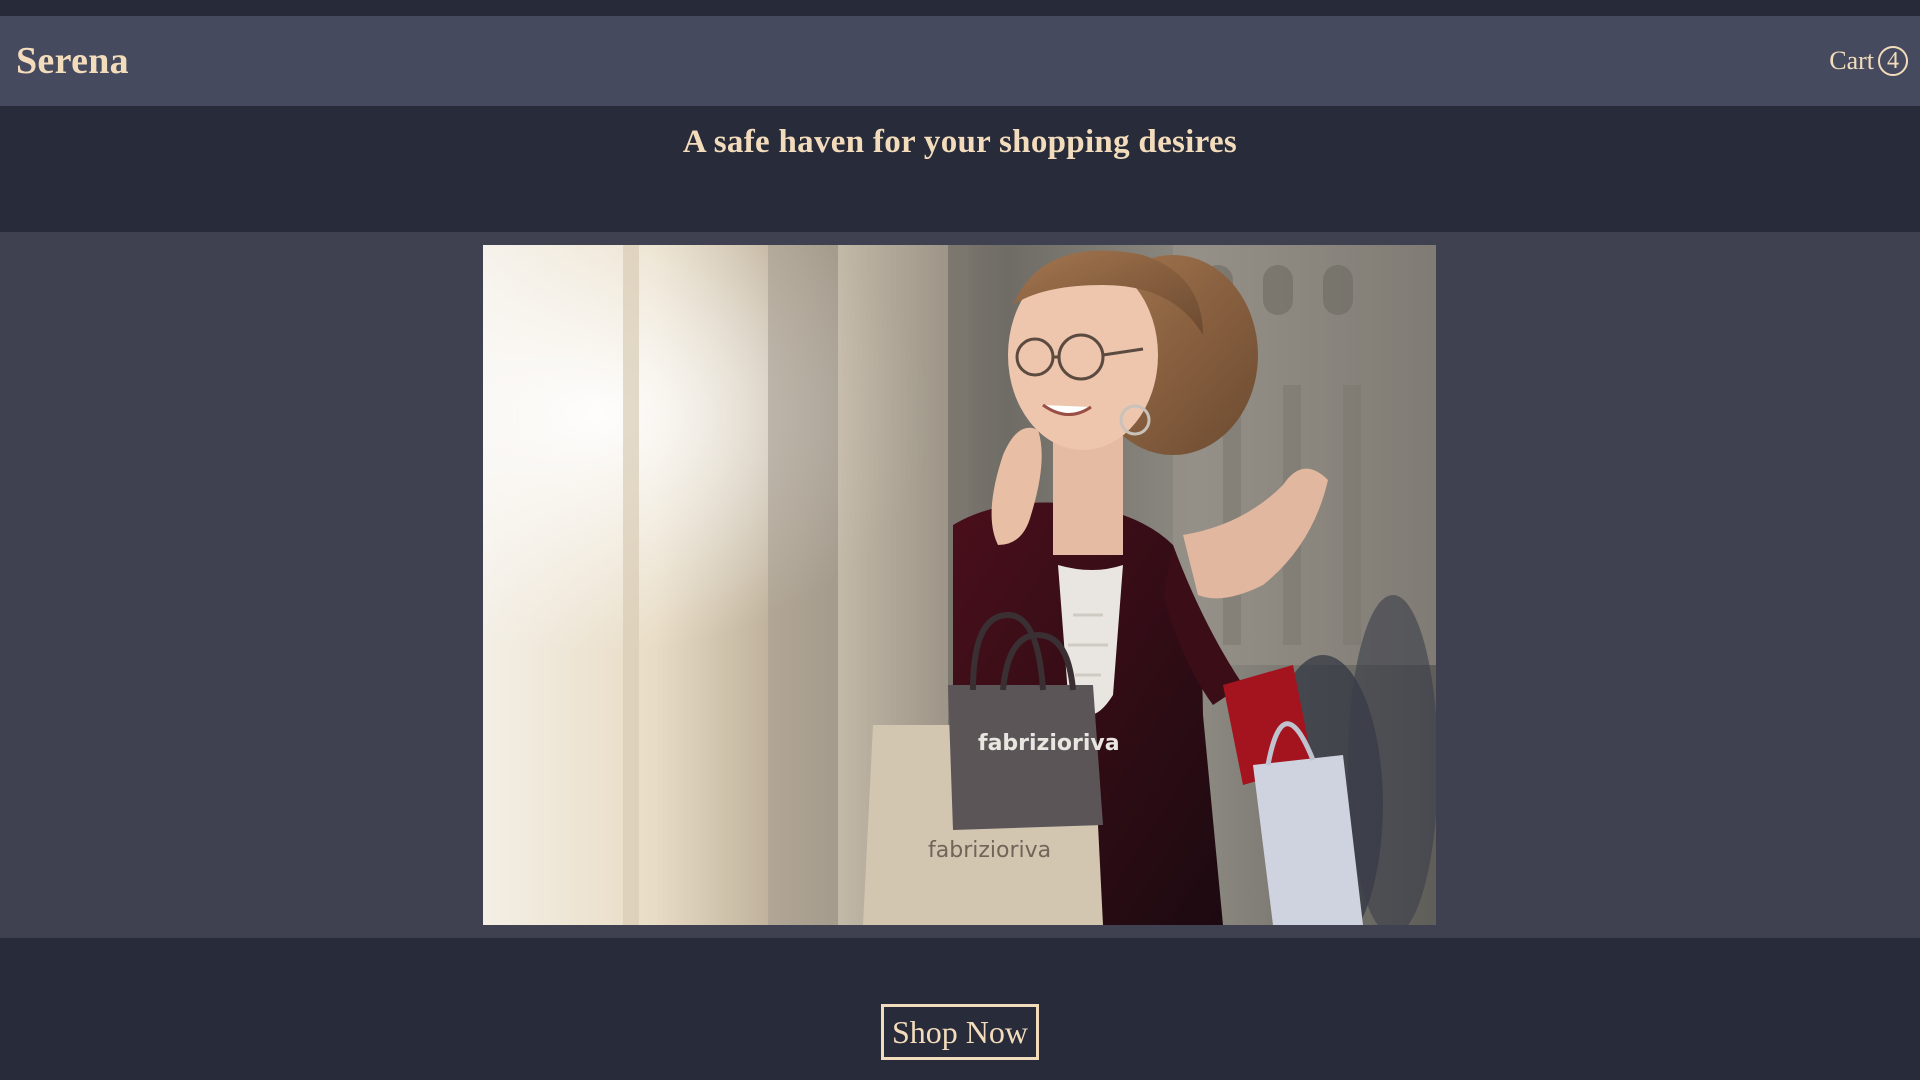 Image resolution: width=1920 pixels, height=1080 pixels. What do you see at coordinates (1893, 61) in the screenshot?
I see `cart-count-badge: 4` at bounding box center [1893, 61].